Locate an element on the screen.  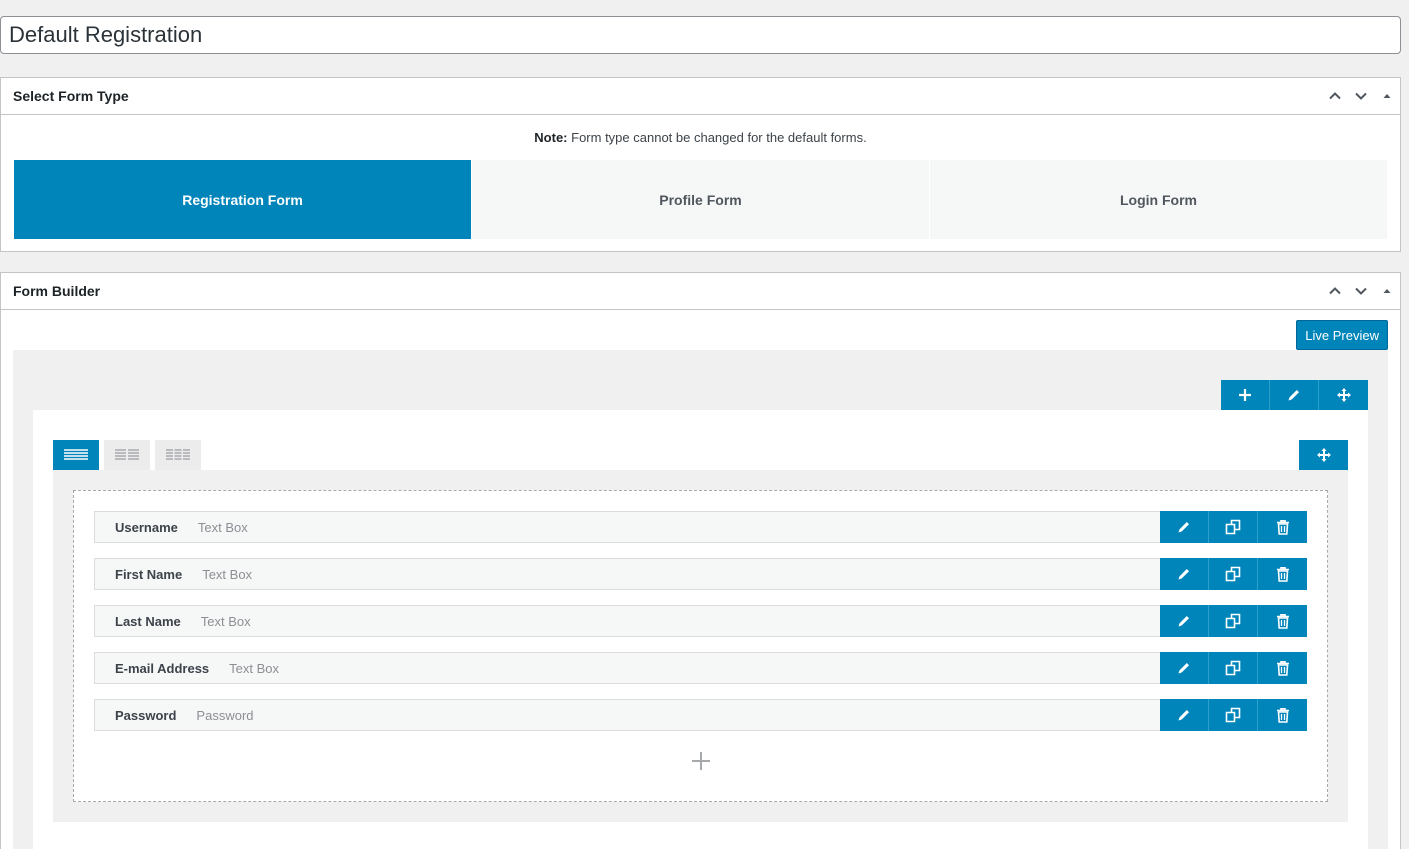
panel-title: Select Form Type is located at coordinates (71, 96).